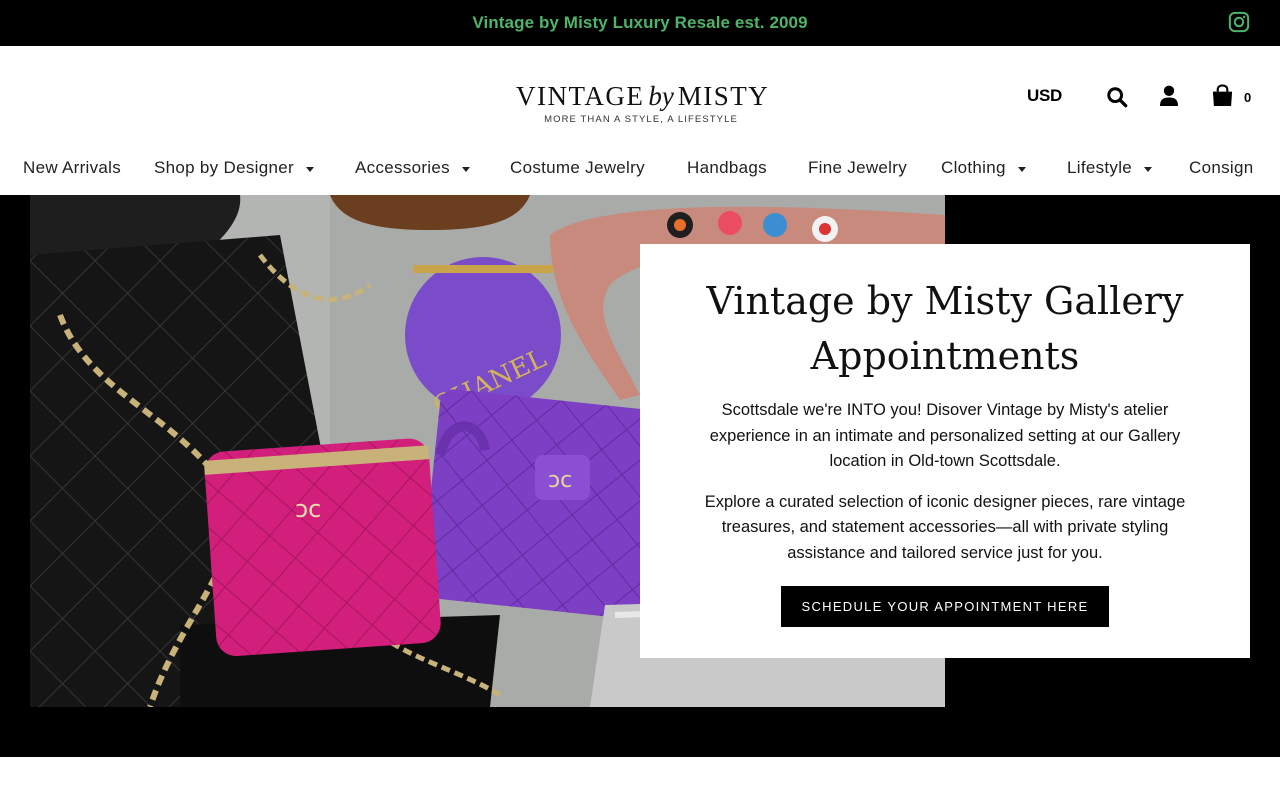  Describe the element at coordinates (945, 356) in the screenshot. I see `title-line-2: Appointments` at that location.